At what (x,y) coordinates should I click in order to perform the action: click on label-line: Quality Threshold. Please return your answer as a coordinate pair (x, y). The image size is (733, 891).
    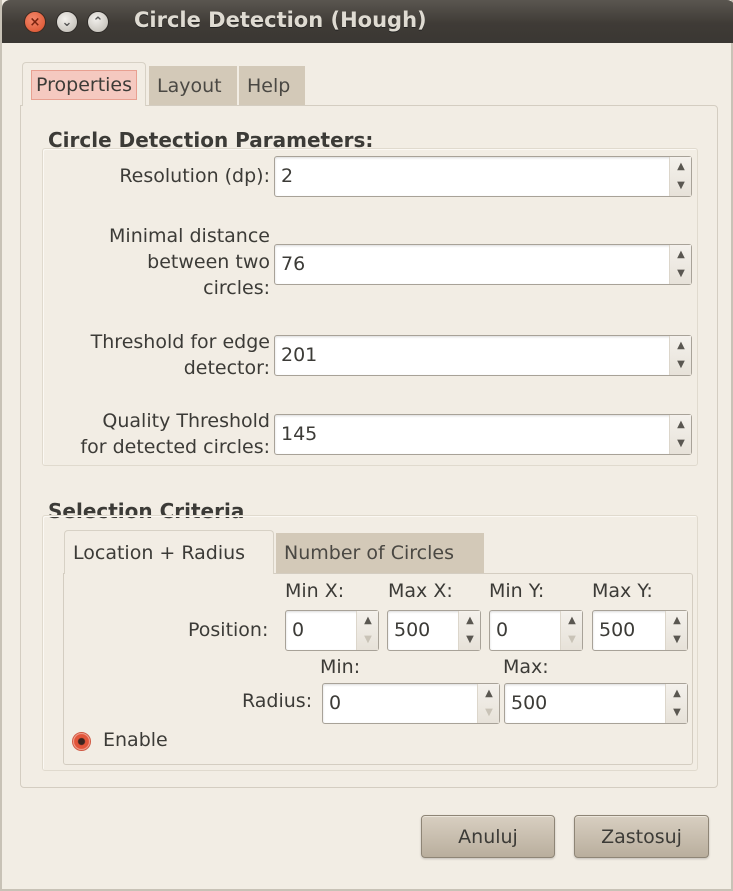
    Looking at the image, I should click on (186, 421).